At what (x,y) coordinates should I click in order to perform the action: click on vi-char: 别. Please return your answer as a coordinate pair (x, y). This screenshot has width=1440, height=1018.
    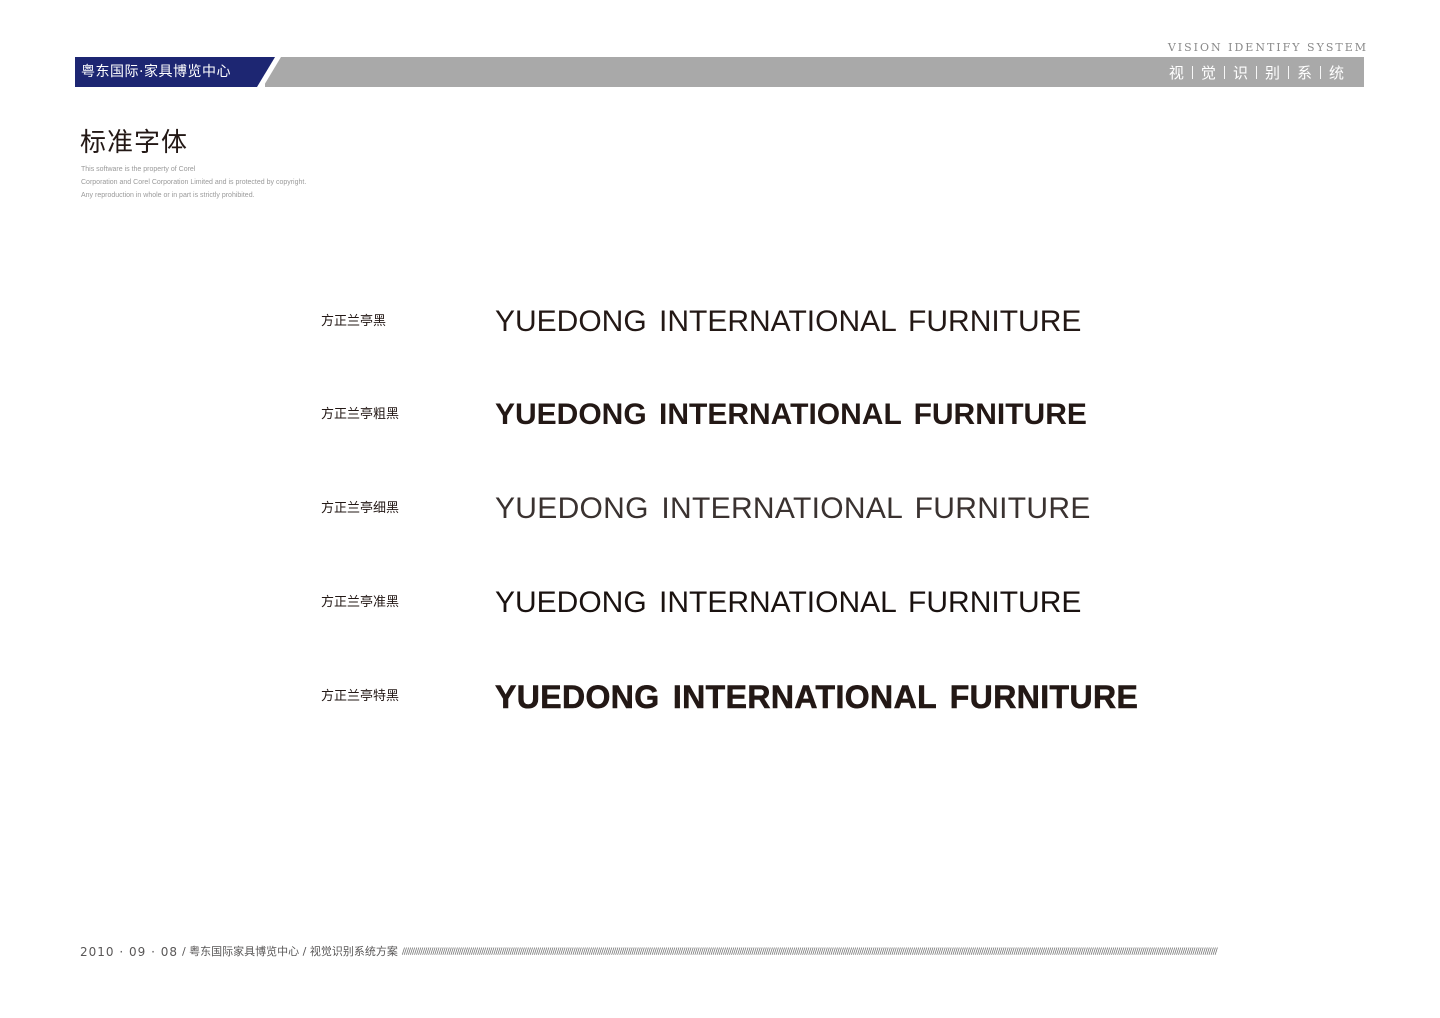
    Looking at the image, I should click on (1272, 72).